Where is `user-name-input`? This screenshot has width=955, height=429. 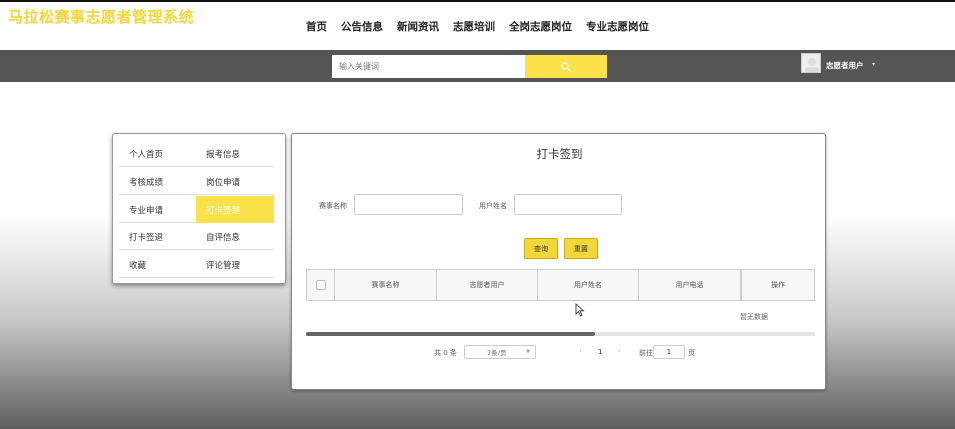
user-name-input is located at coordinates (568, 204).